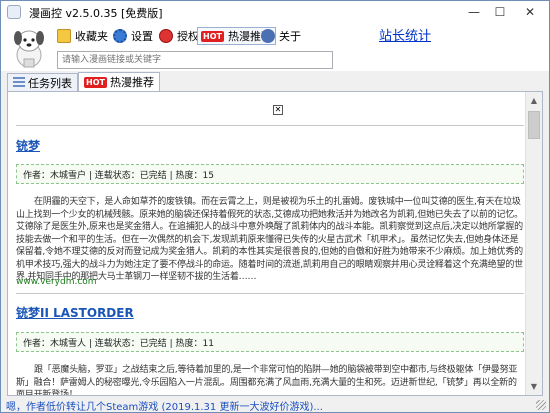  I want to click on favorites-button: 收藏夹, so click(82, 36).